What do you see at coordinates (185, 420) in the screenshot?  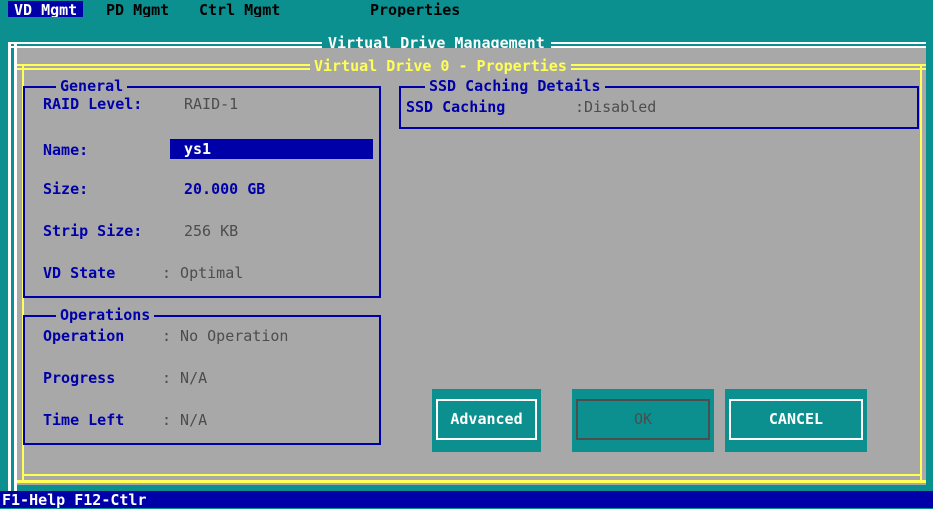 I see `time-left-value: : N/A` at bounding box center [185, 420].